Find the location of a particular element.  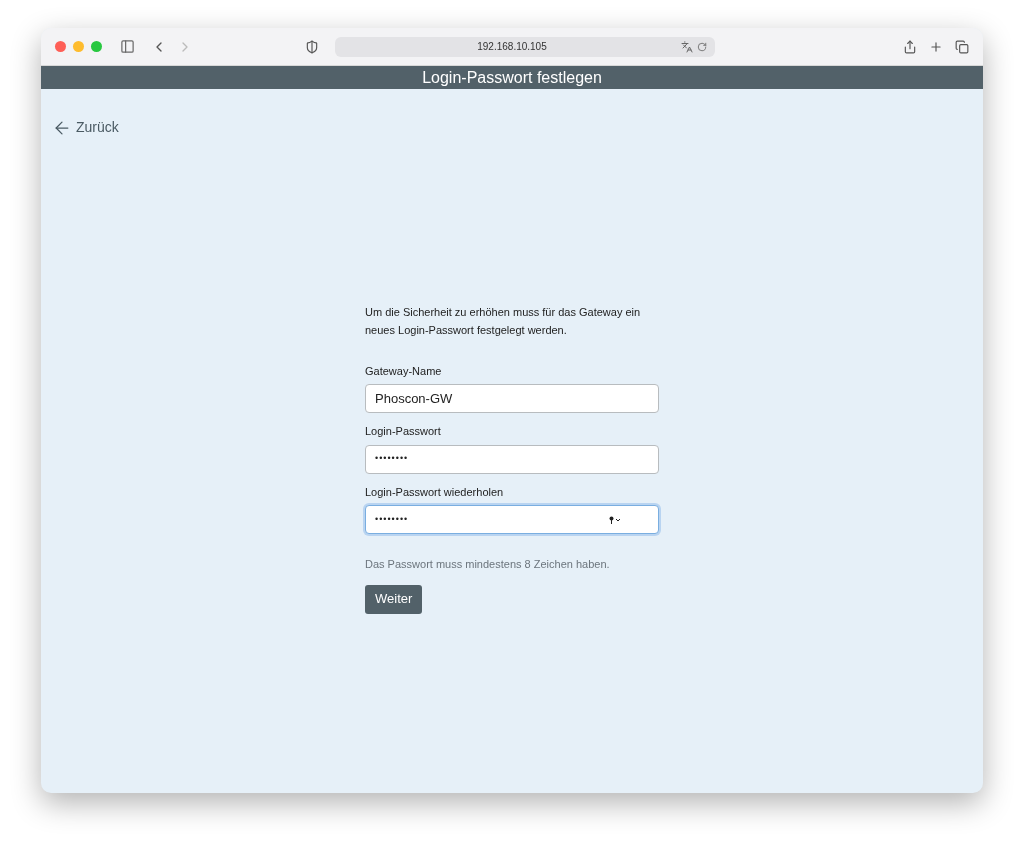

key-icon is located at coordinates (616, 519).